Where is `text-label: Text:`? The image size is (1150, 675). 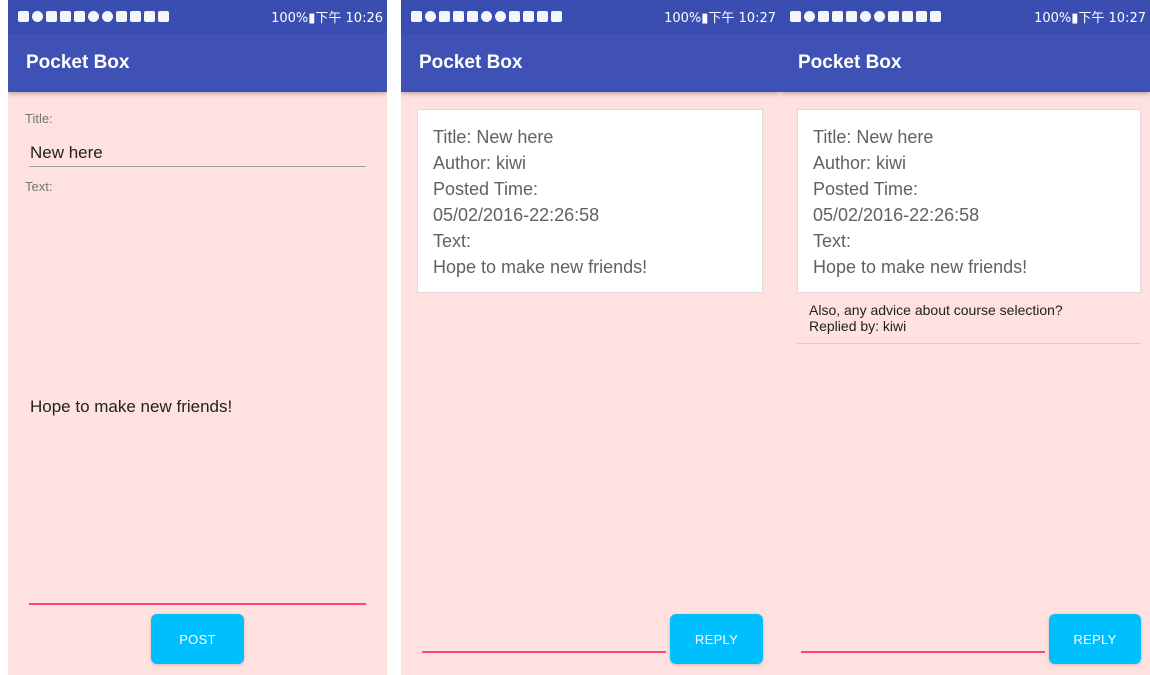
text-label: Text: is located at coordinates (39, 186).